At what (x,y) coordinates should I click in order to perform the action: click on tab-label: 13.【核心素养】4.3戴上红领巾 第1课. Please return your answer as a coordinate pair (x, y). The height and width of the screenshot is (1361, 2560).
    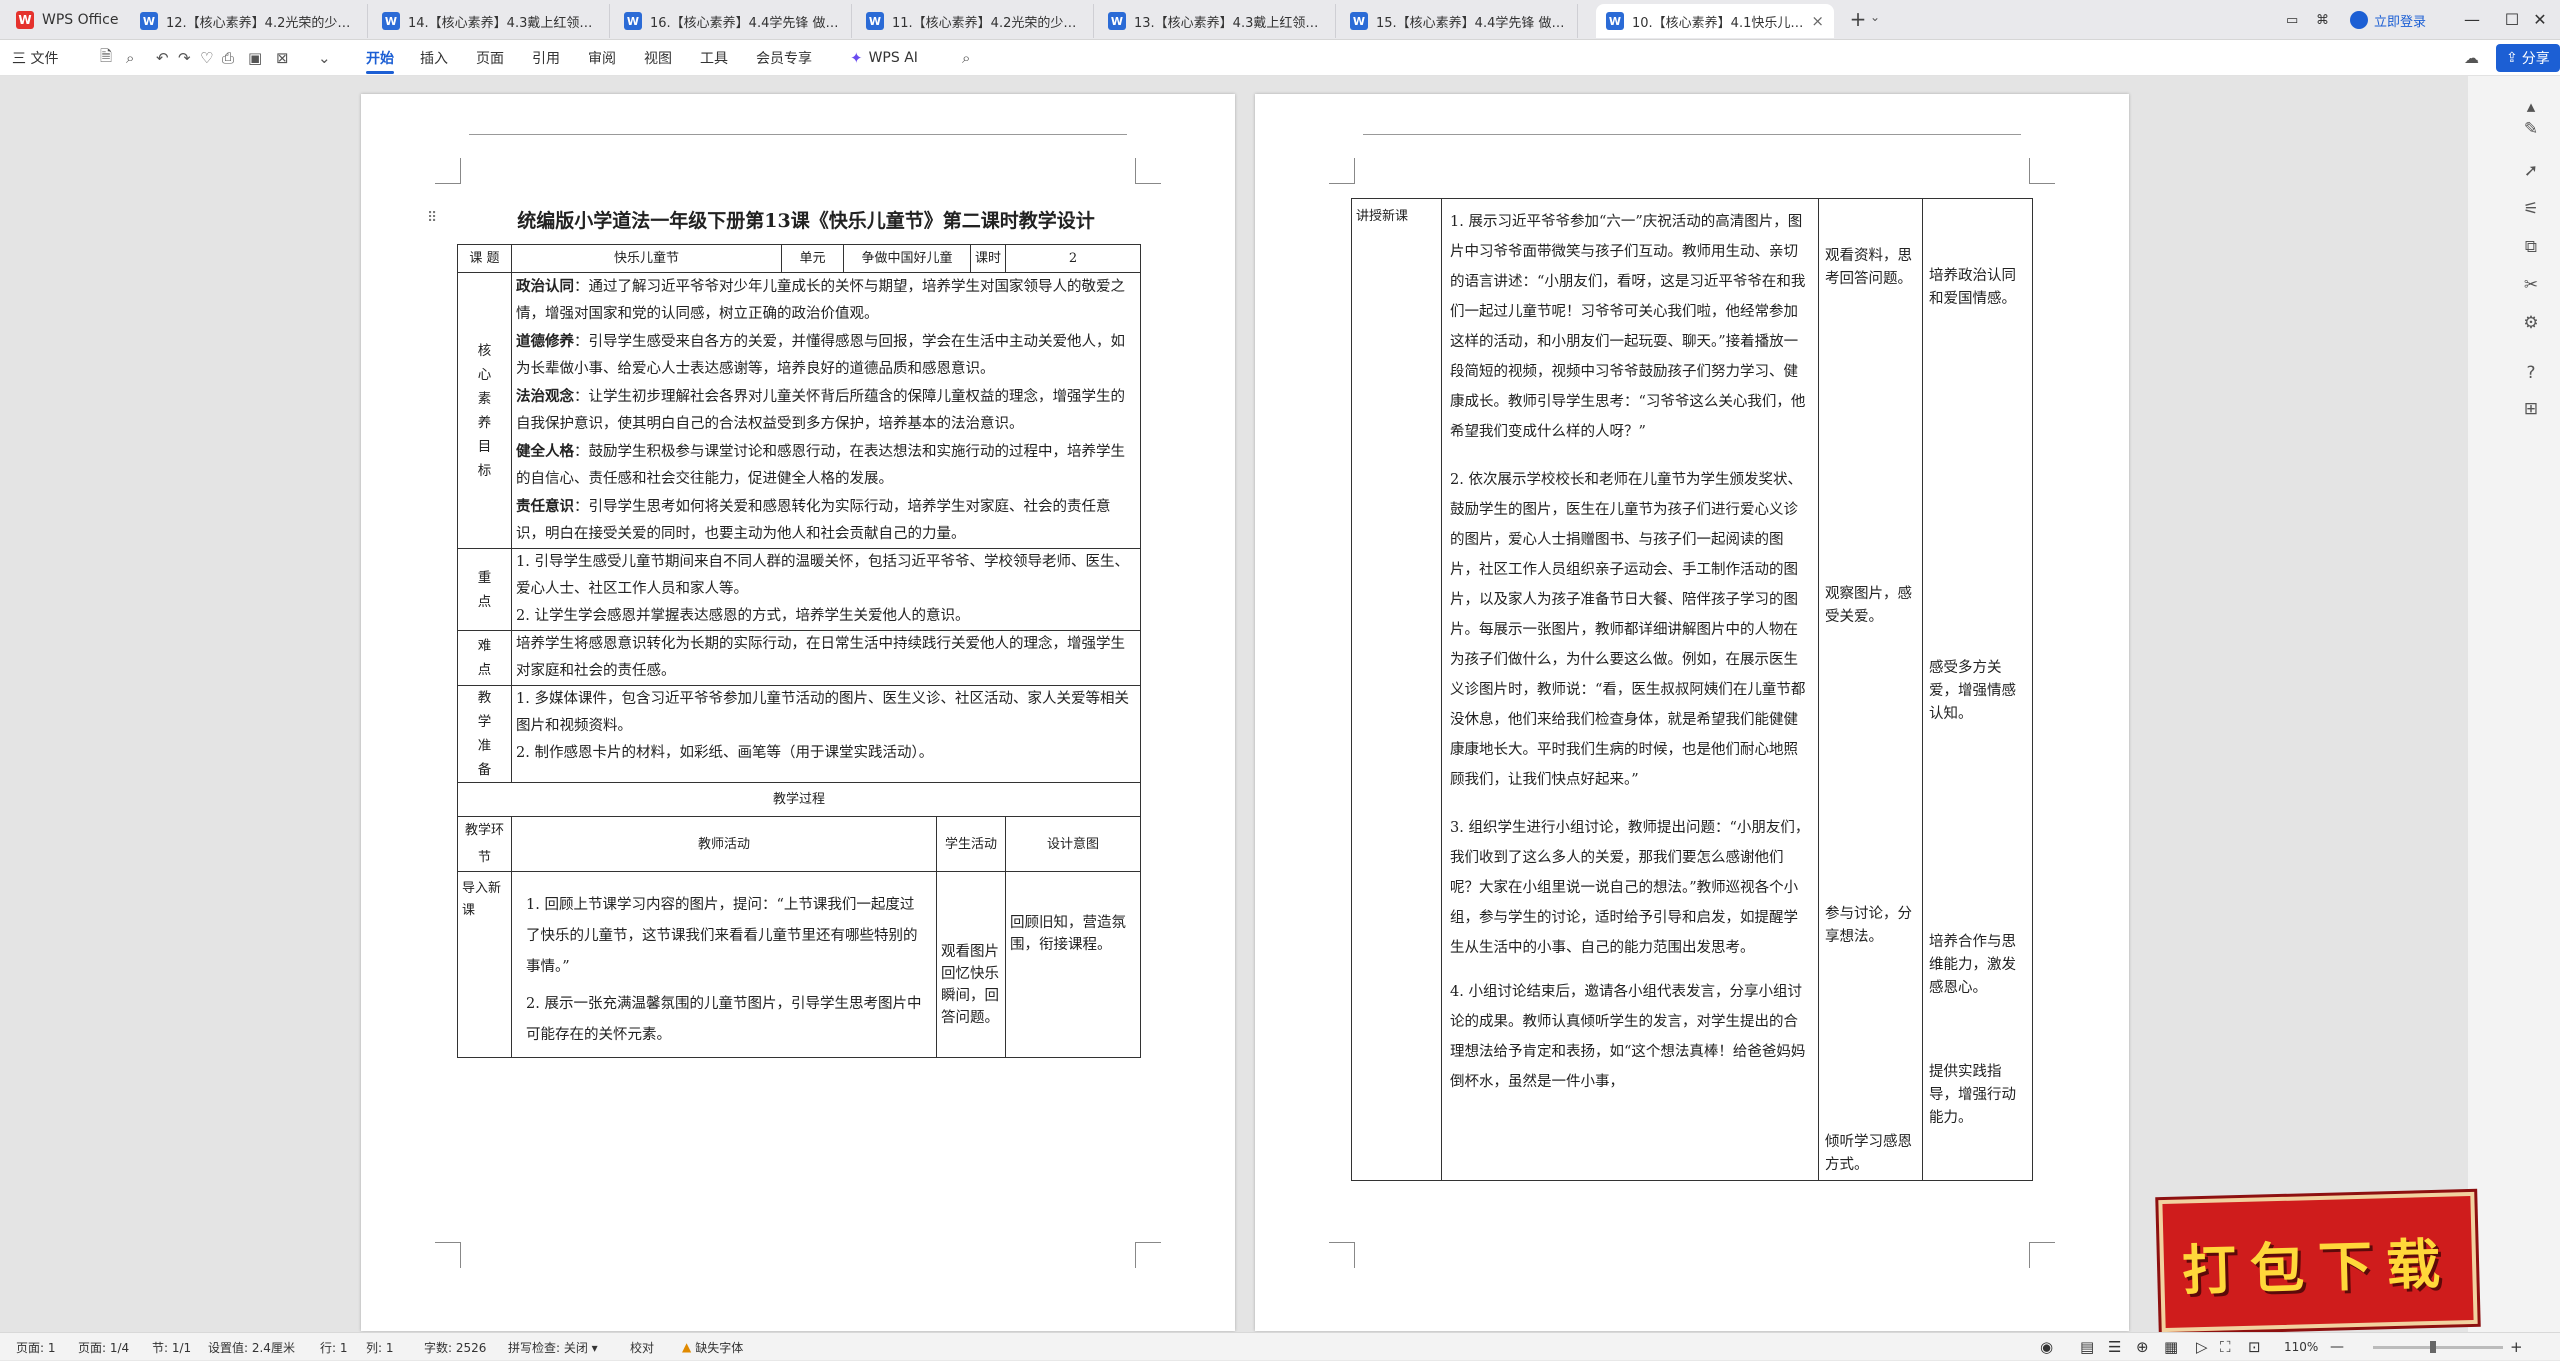
    Looking at the image, I should click on (1229, 23).